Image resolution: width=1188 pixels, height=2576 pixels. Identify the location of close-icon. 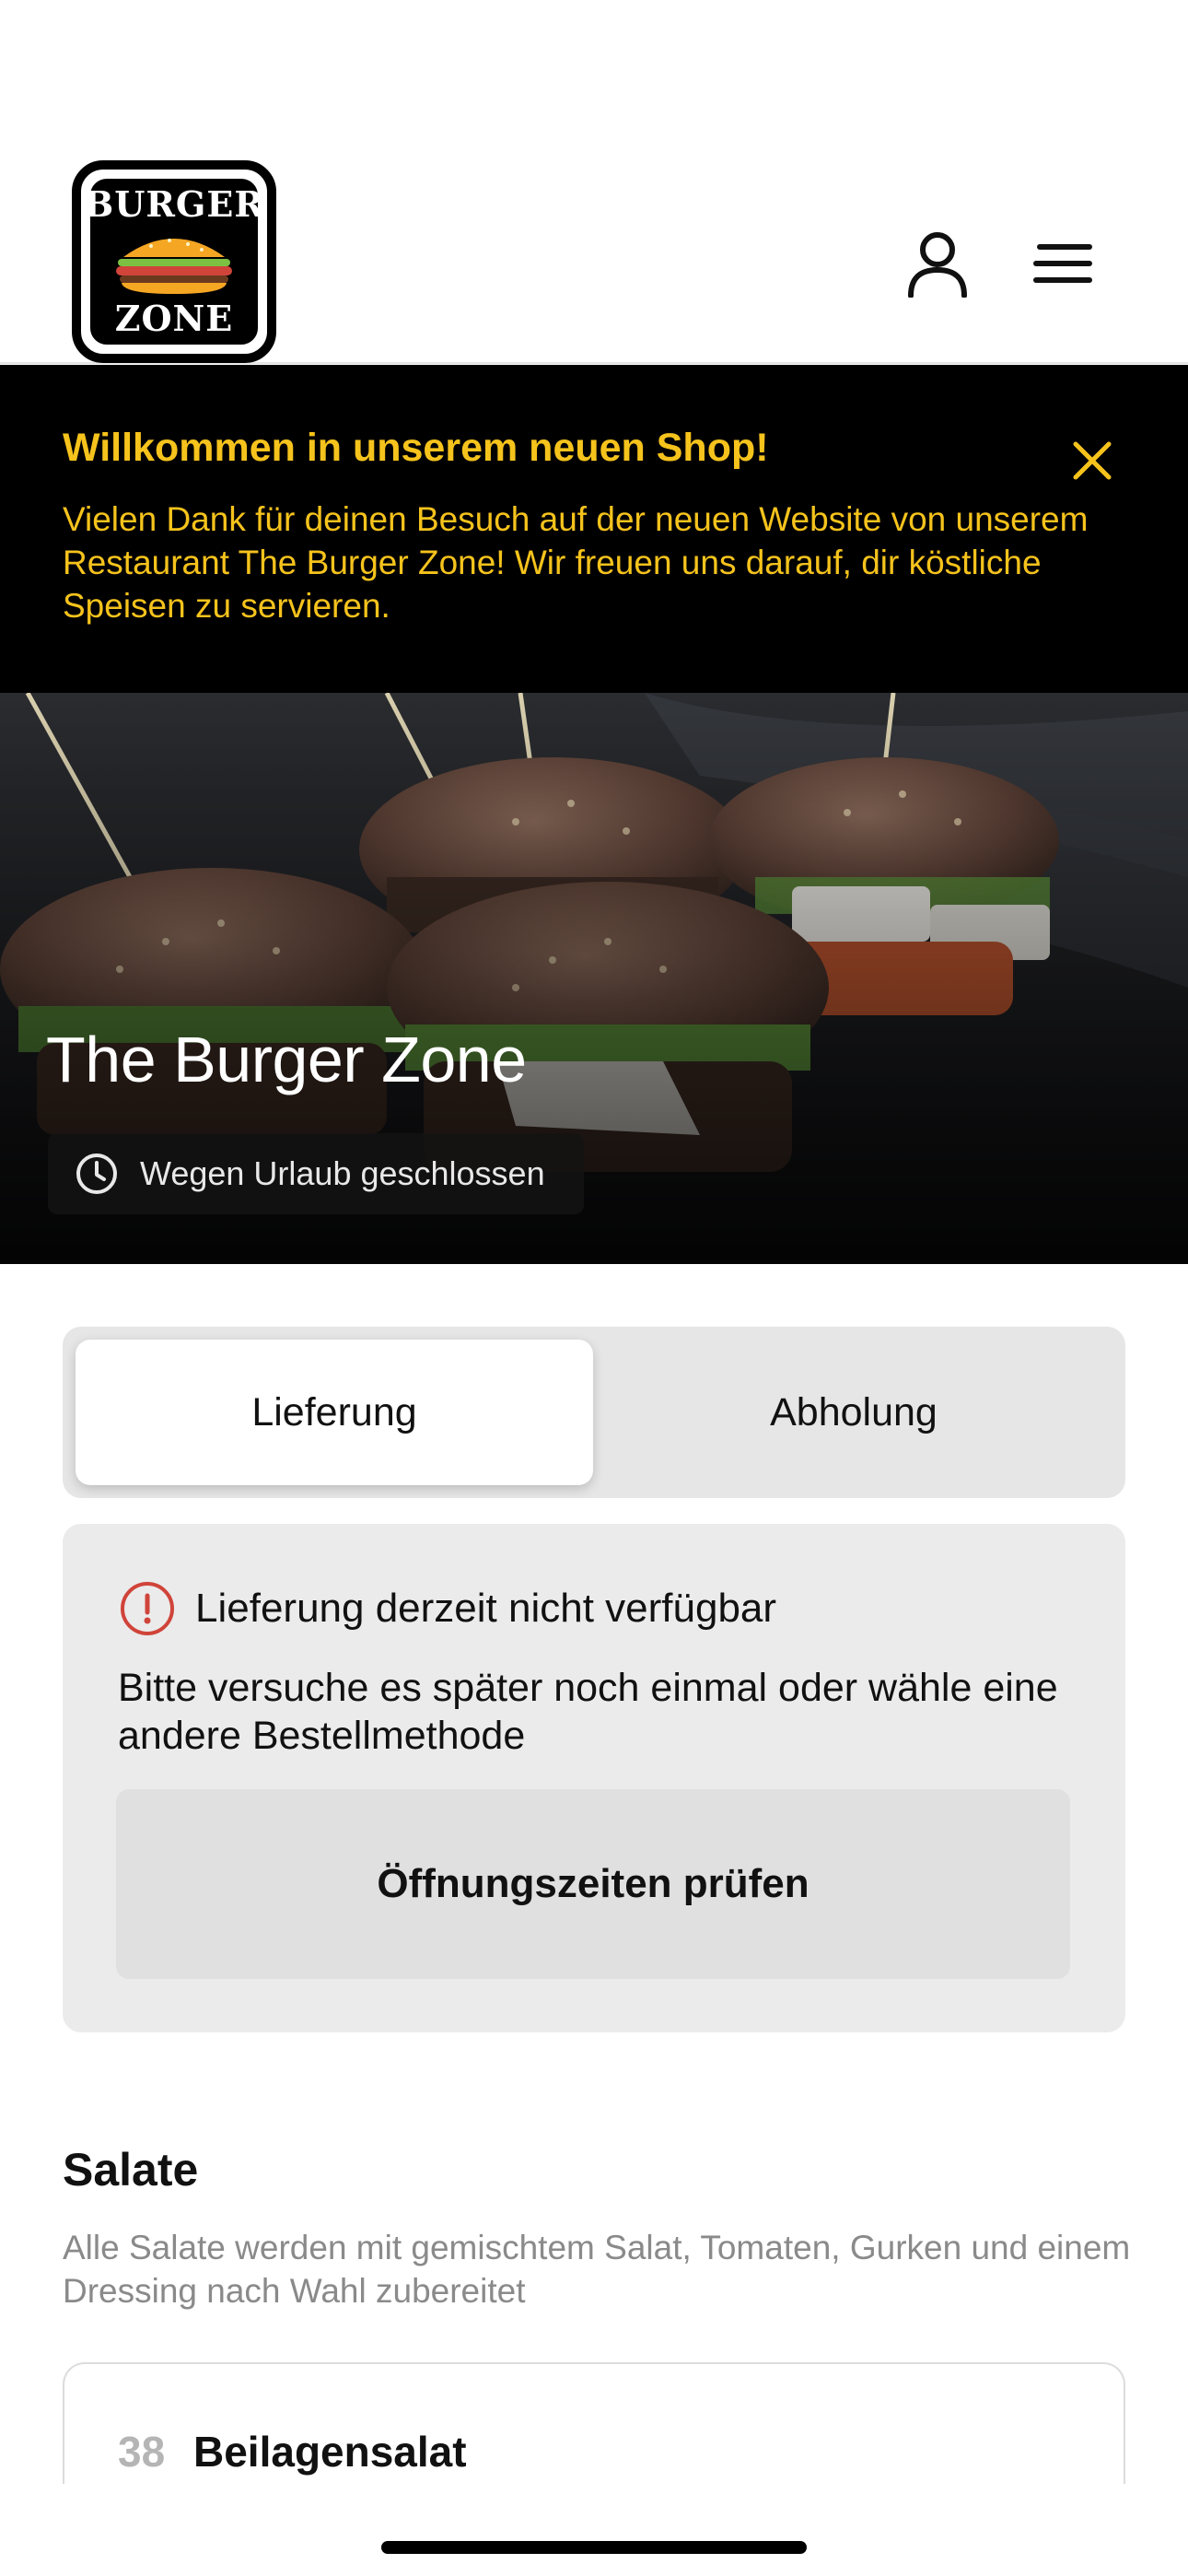
(1092, 460).